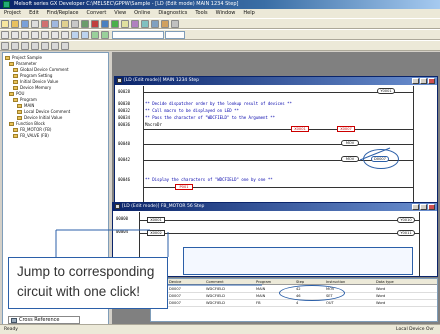  I want to click on main-window-titlebar: [LD (Edit mode)] MAIN 1234 Step, so click(276, 81).